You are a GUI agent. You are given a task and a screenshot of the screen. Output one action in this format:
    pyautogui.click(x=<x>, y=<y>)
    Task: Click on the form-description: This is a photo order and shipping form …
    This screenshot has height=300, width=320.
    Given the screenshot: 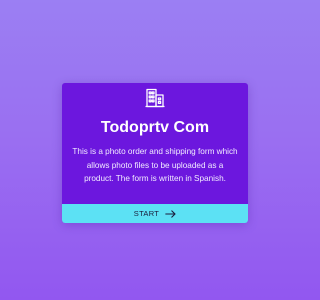 What is the action you would take?
    pyautogui.click(x=155, y=165)
    